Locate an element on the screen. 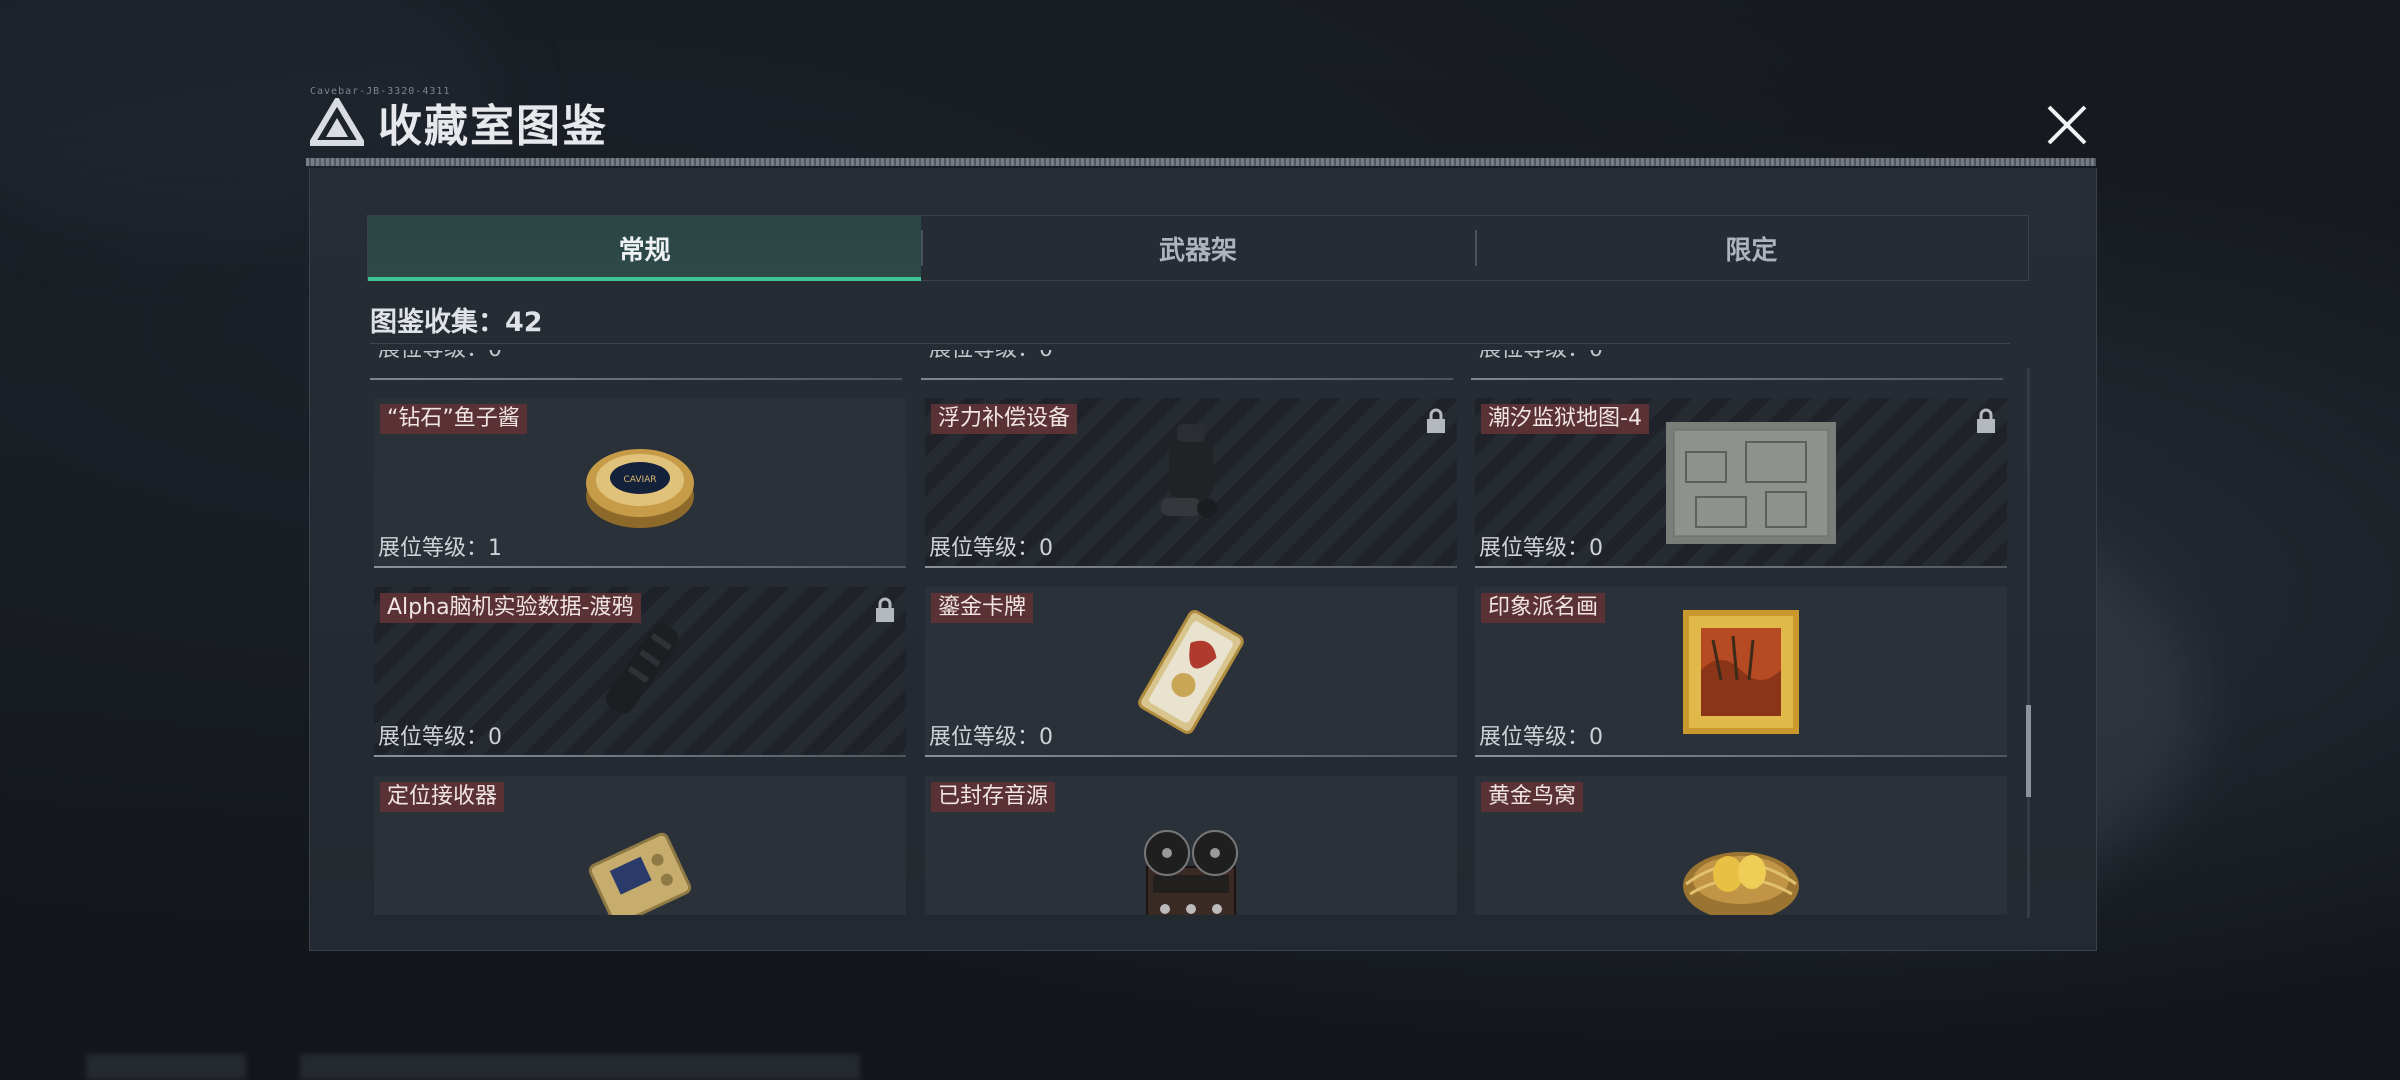  collection-item-card: 黄金鸟窝 is located at coordinates (1741, 845).